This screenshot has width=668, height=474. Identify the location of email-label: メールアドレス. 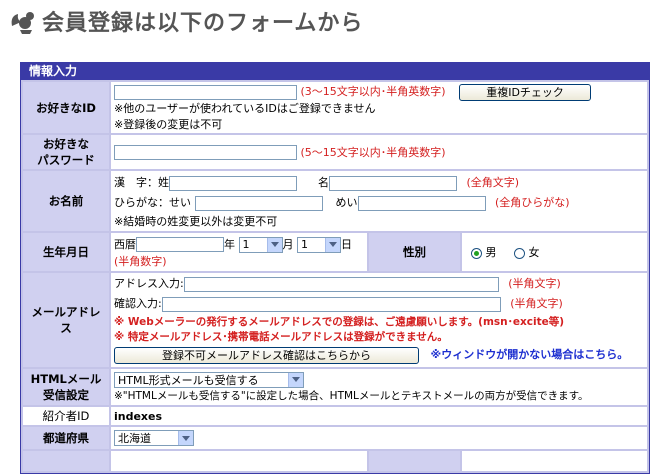
(66, 320).